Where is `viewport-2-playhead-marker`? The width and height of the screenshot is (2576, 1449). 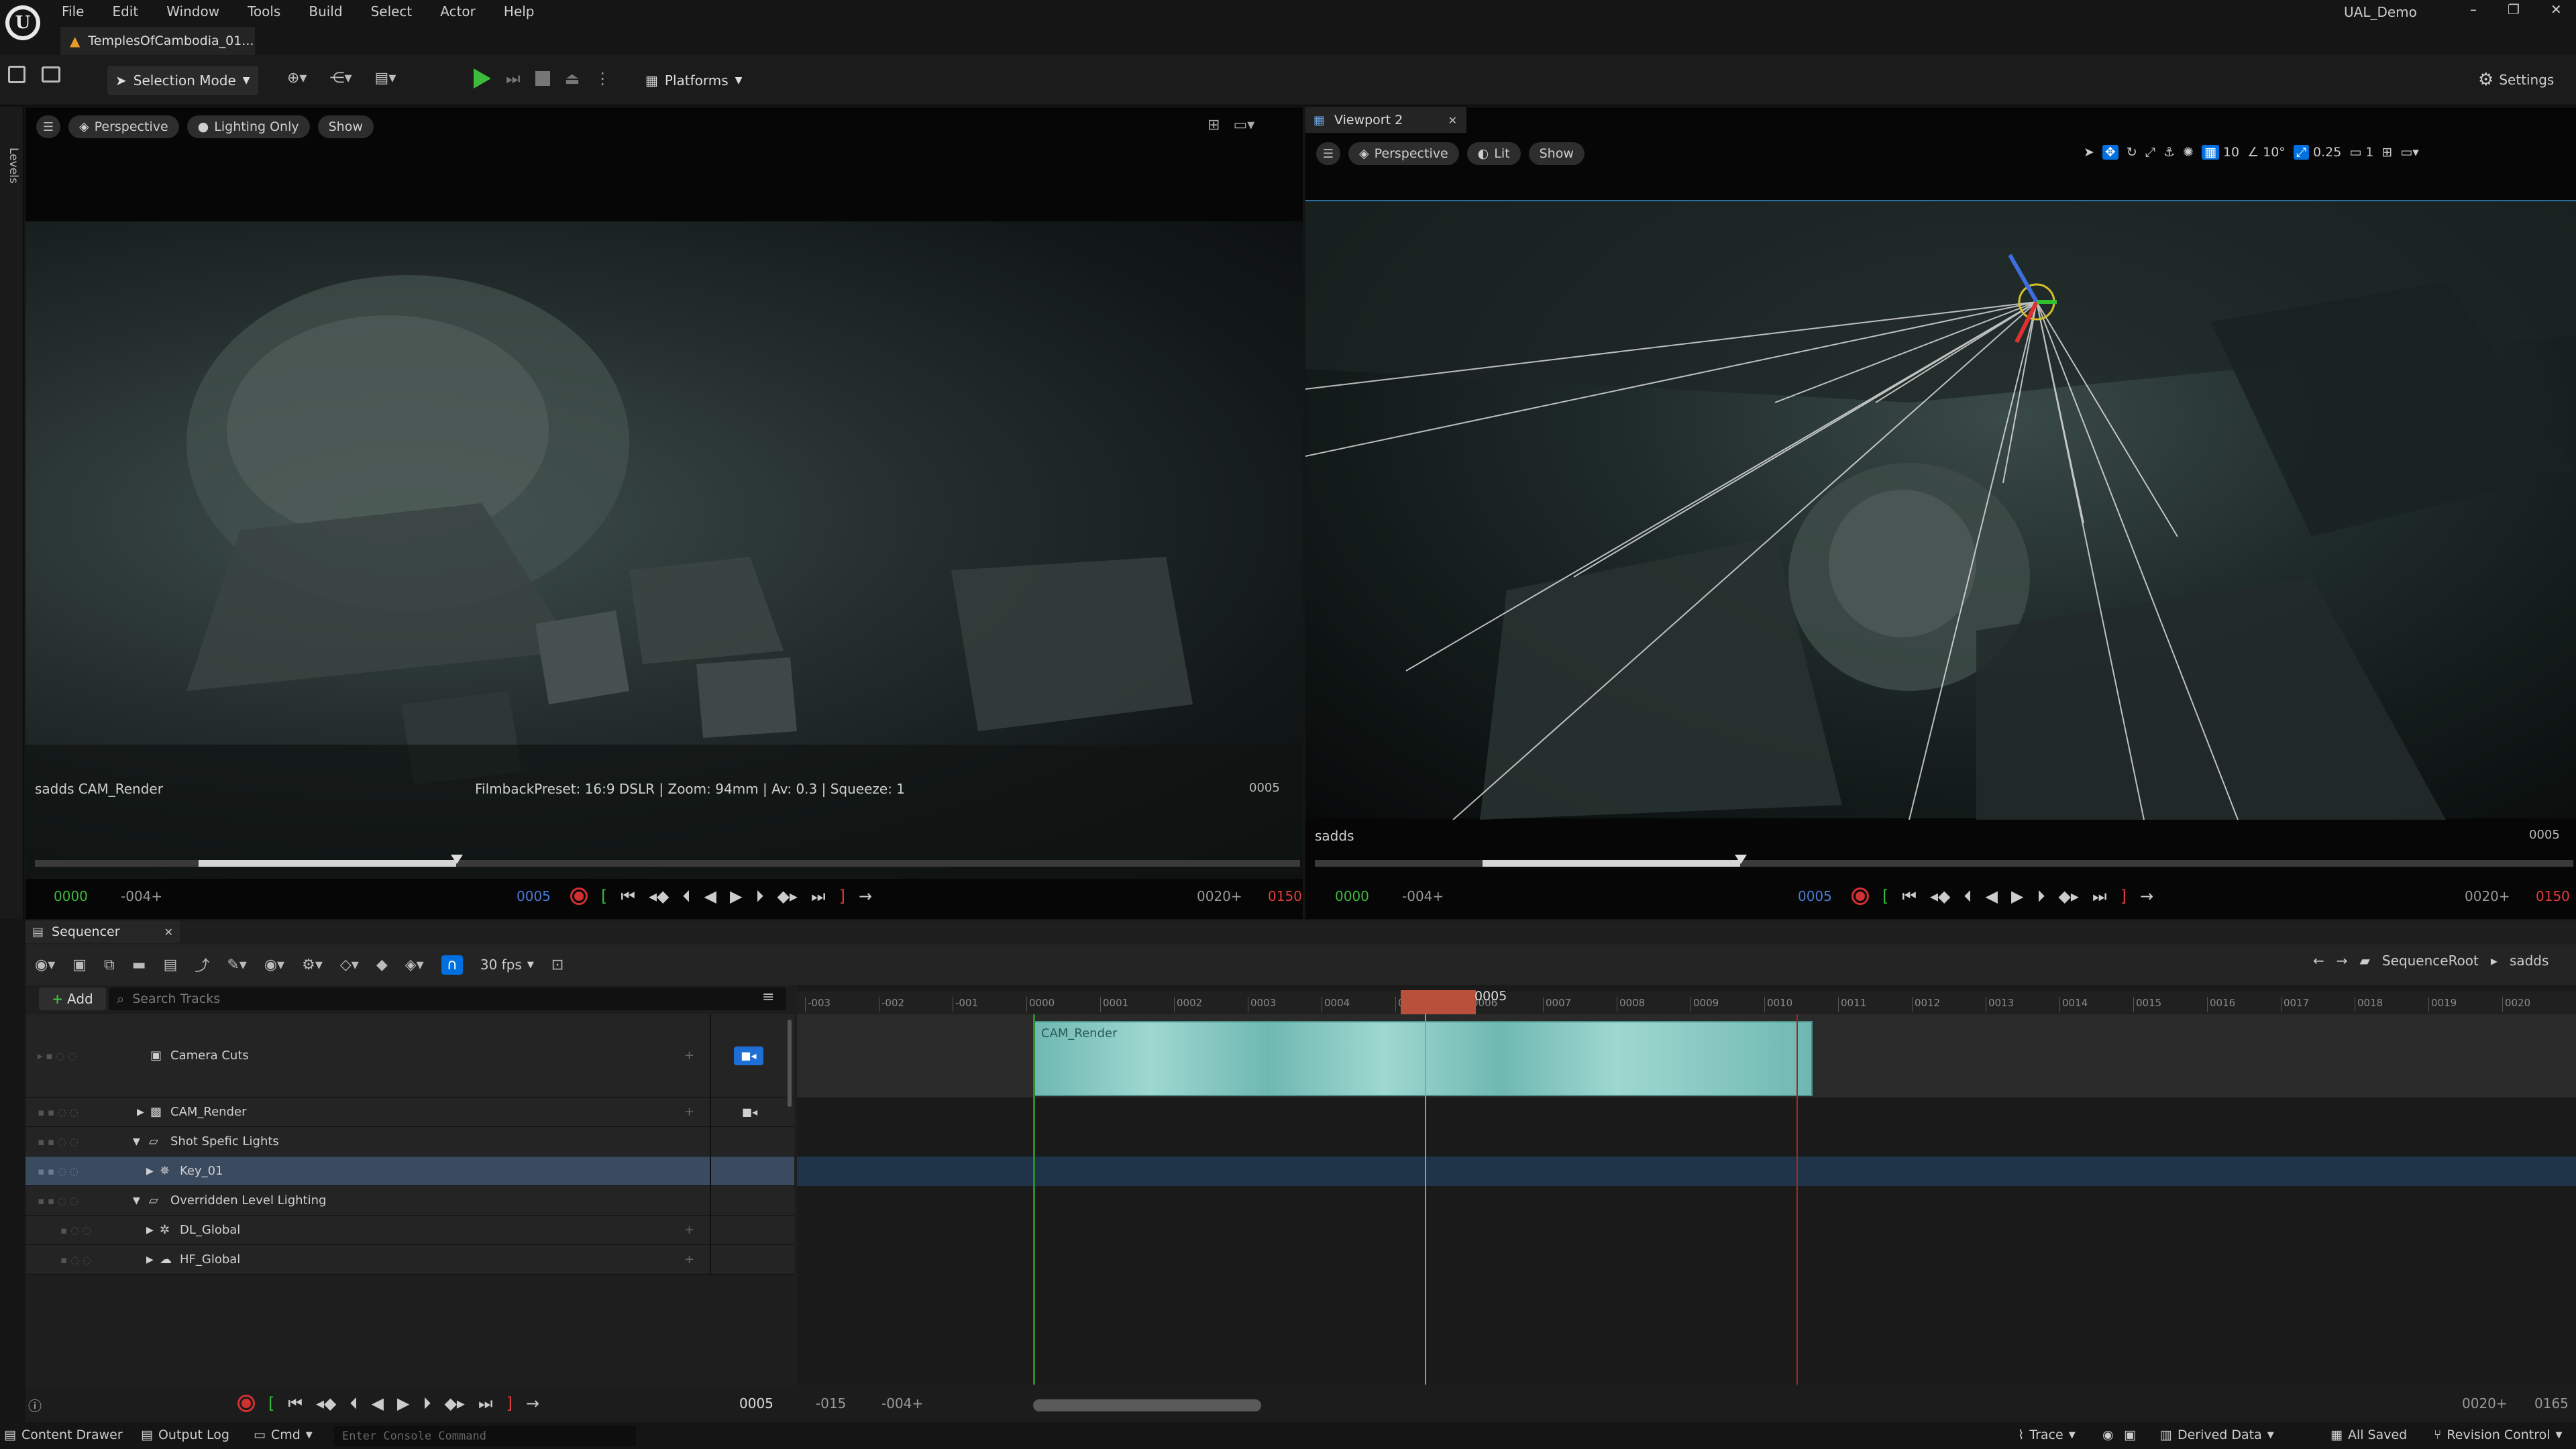 viewport-2-playhead-marker is located at coordinates (1741, 859).